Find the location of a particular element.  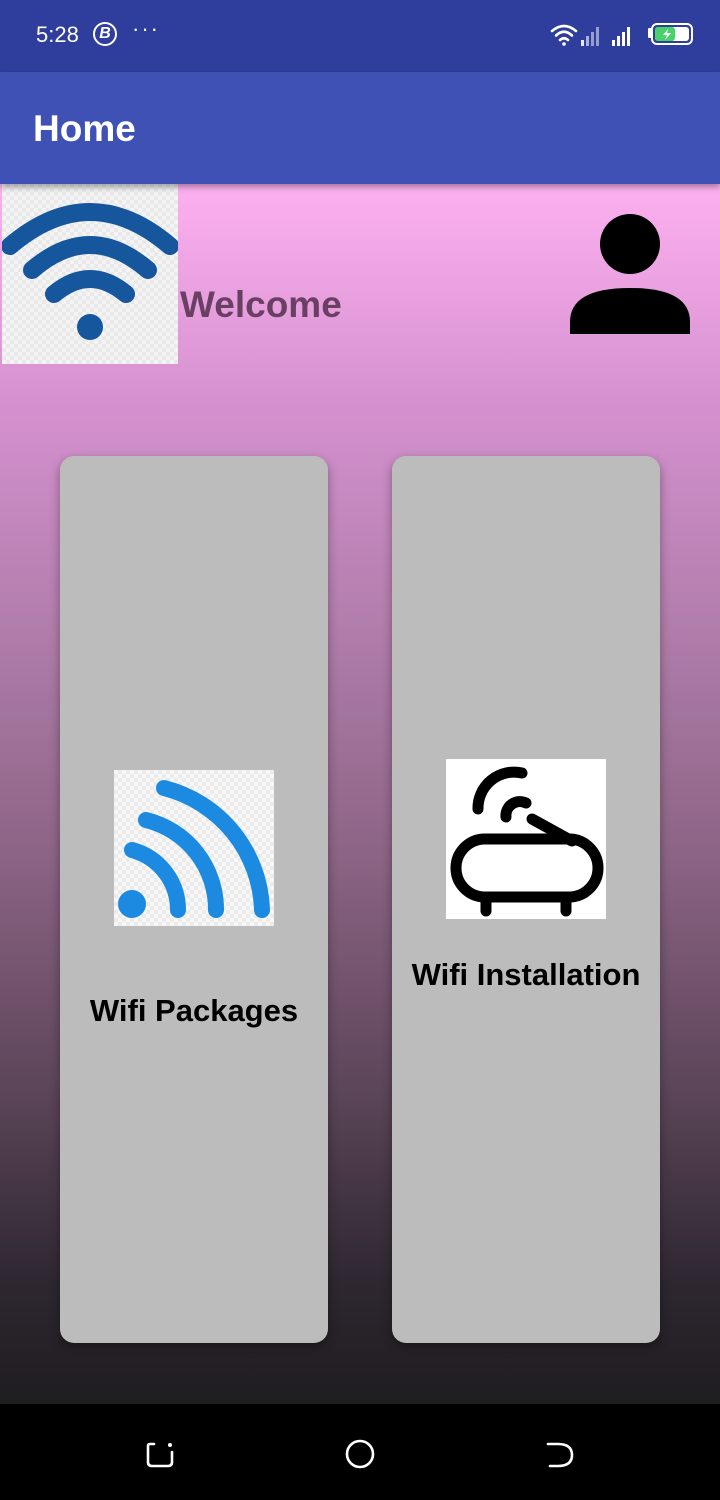

page-title: Home is located at coordinates (84, 128).